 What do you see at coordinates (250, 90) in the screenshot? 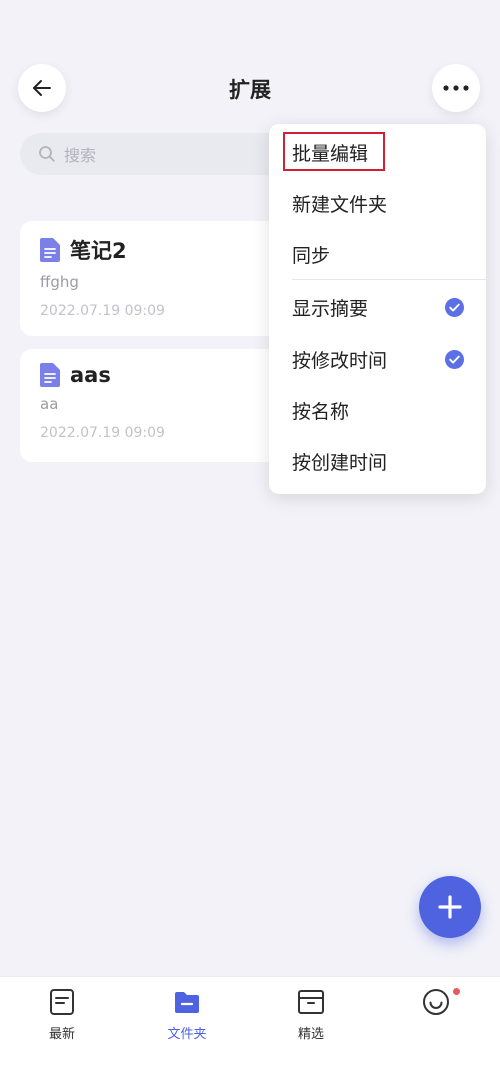
I see `page-title: 扩展` at bounding box center [250, 90].